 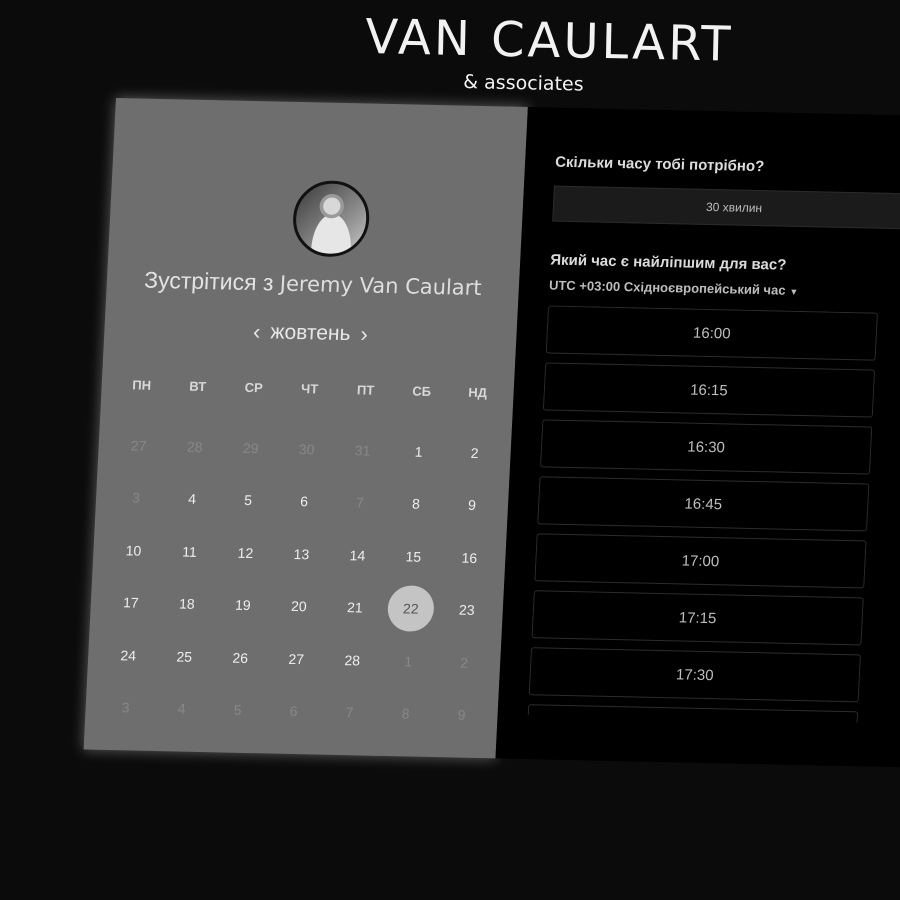 I want to click on calendar-day: 26, so click(x=240, y=658).